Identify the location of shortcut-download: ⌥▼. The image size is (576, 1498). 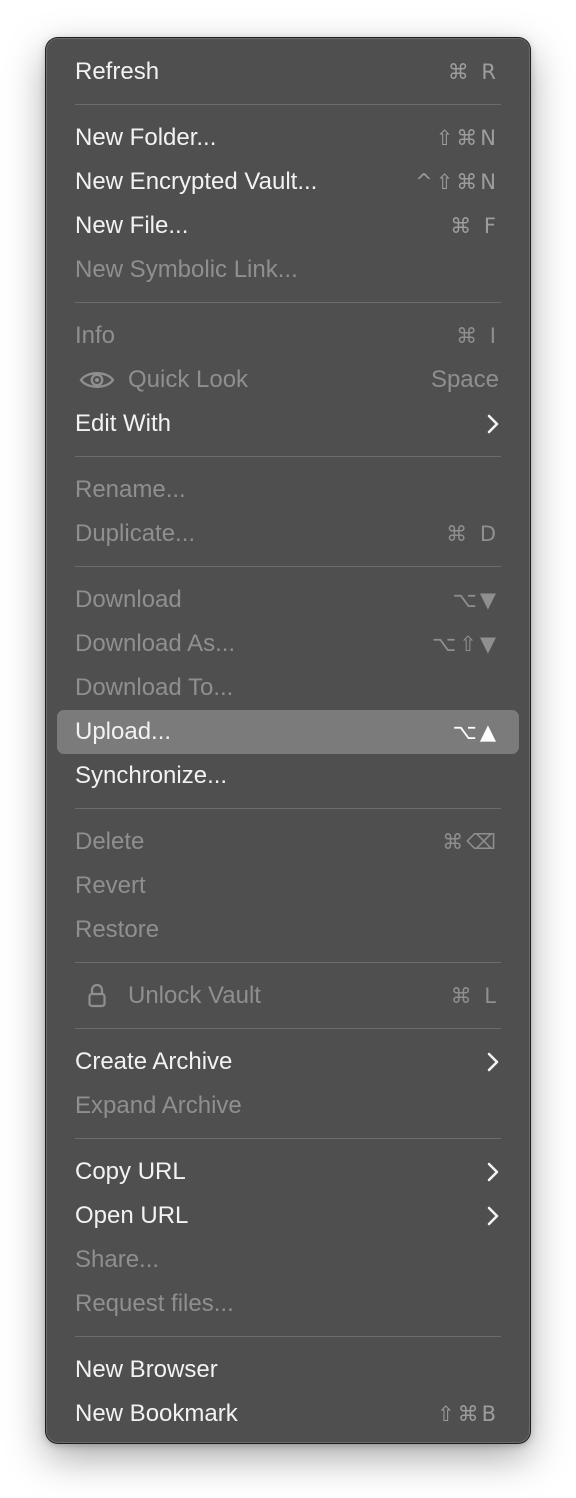
(475, 600).